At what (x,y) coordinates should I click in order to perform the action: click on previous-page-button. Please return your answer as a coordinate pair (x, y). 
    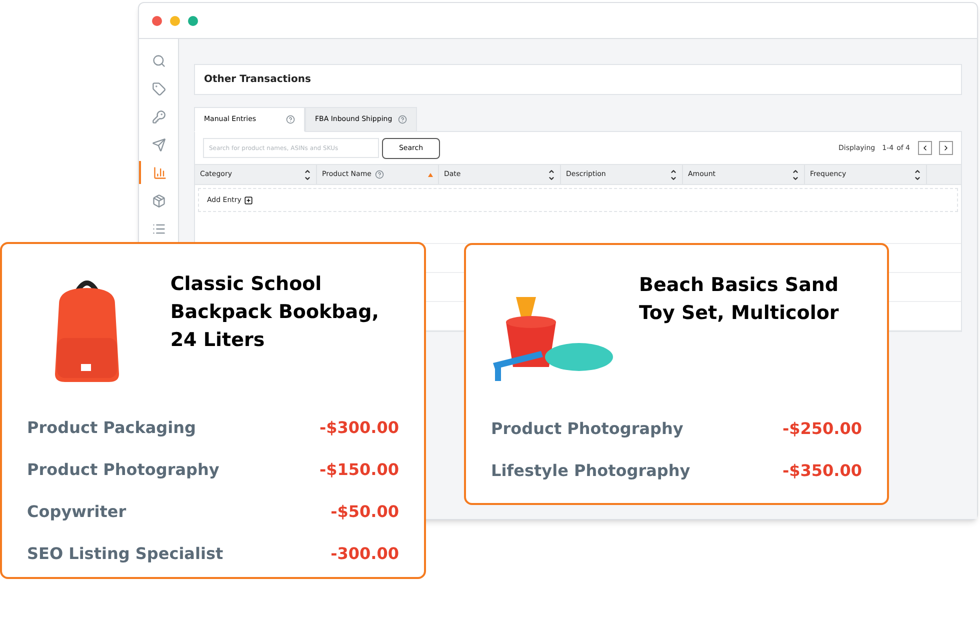
    Looking at the image, I should click on (925, 148).